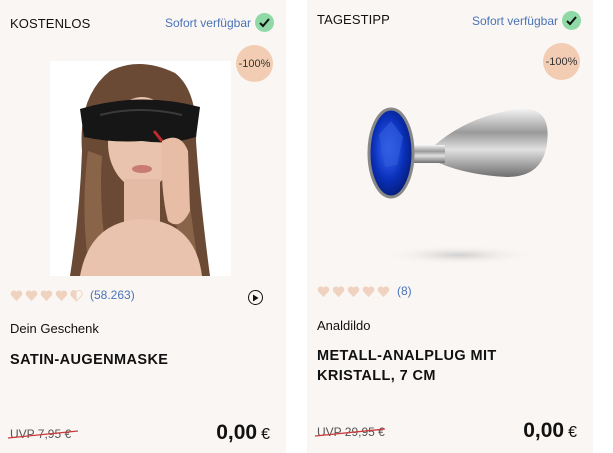 The width and height of the screenshot is (613, 453). I want to click on product-title: SATIN-AUGENMASKE, so click(141, 360).